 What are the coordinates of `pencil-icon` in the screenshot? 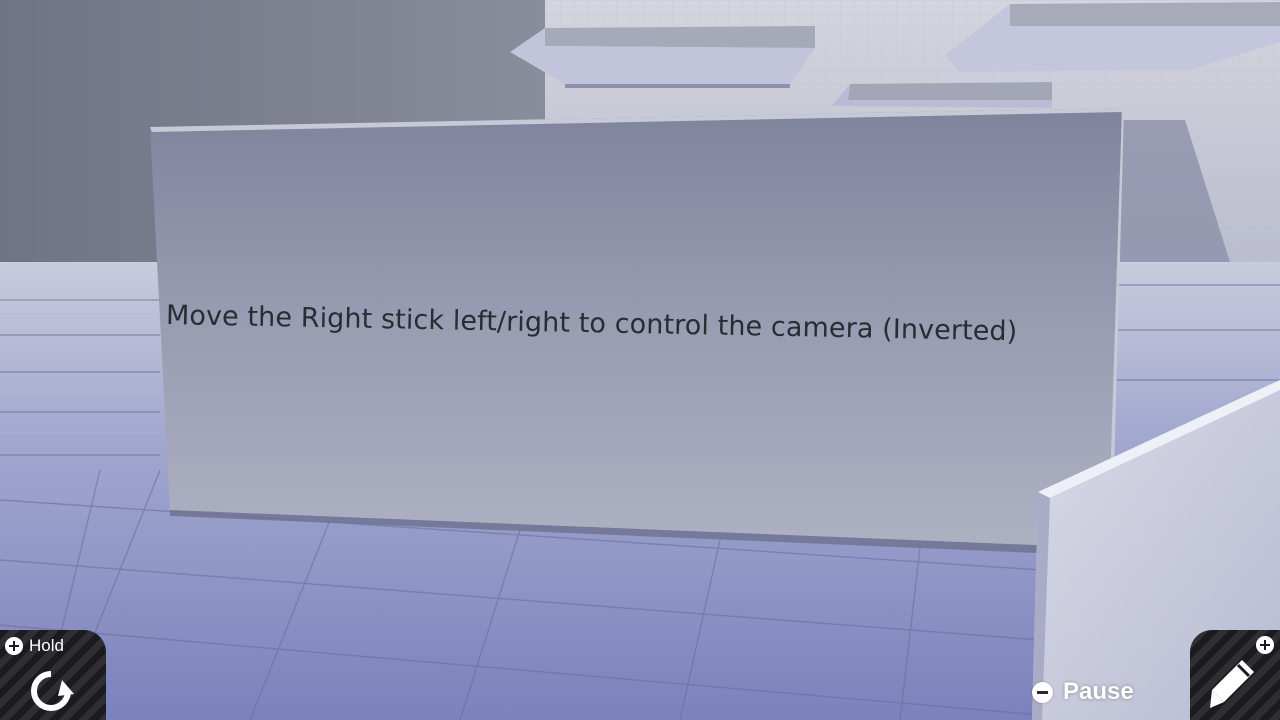 It's located at (1232, 684).